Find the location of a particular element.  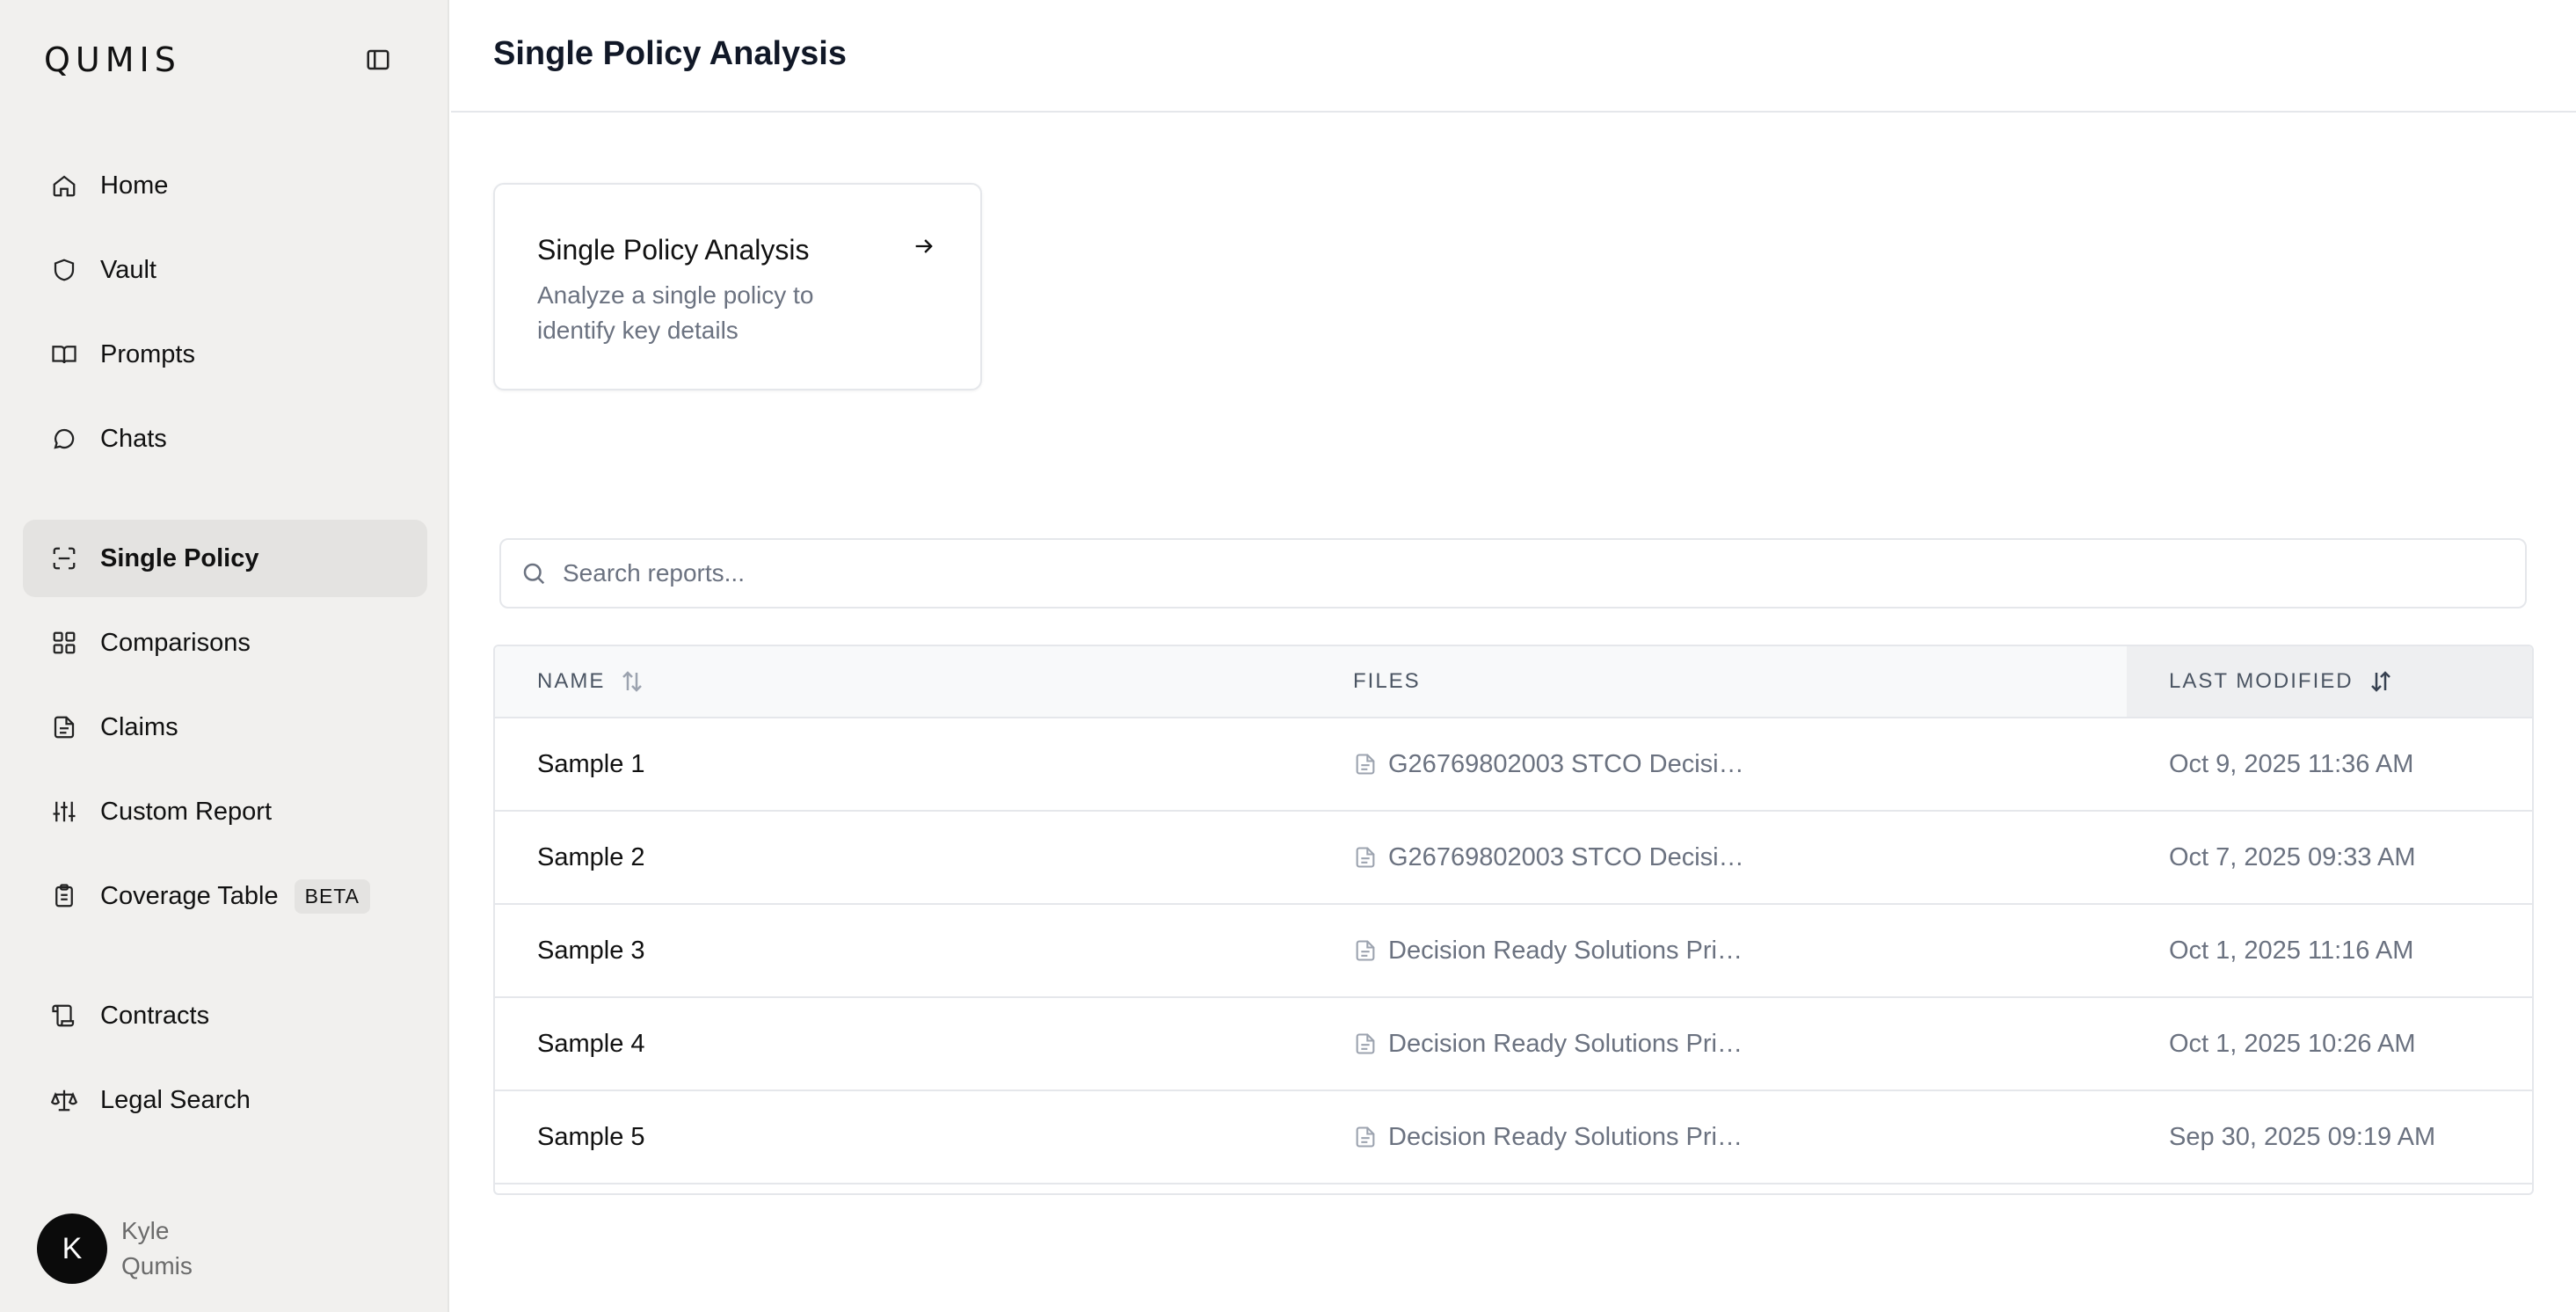

sidebar-panel-icon is located at coordinates (378, 59).